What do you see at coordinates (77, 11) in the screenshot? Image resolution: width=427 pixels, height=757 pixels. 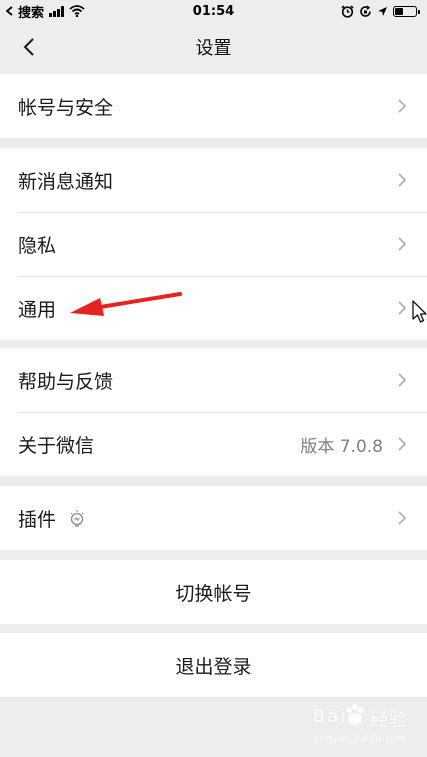 I see `wifi-icon` at bounding box center [77, 11].